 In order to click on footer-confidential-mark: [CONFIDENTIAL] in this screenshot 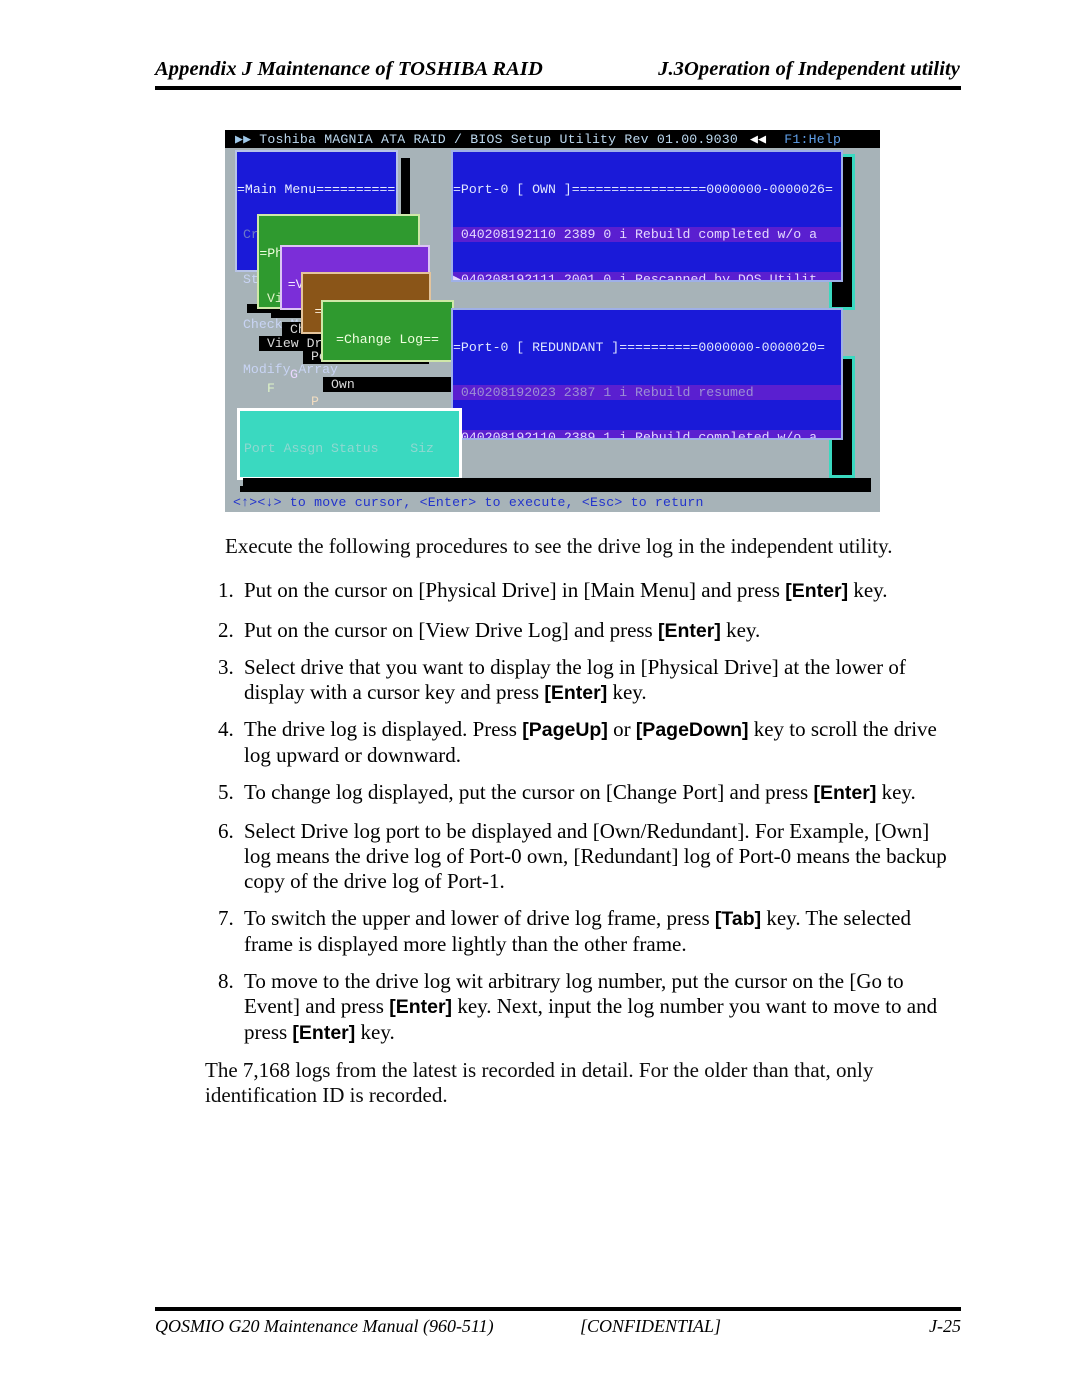, I will do `click(651, 1326)`.